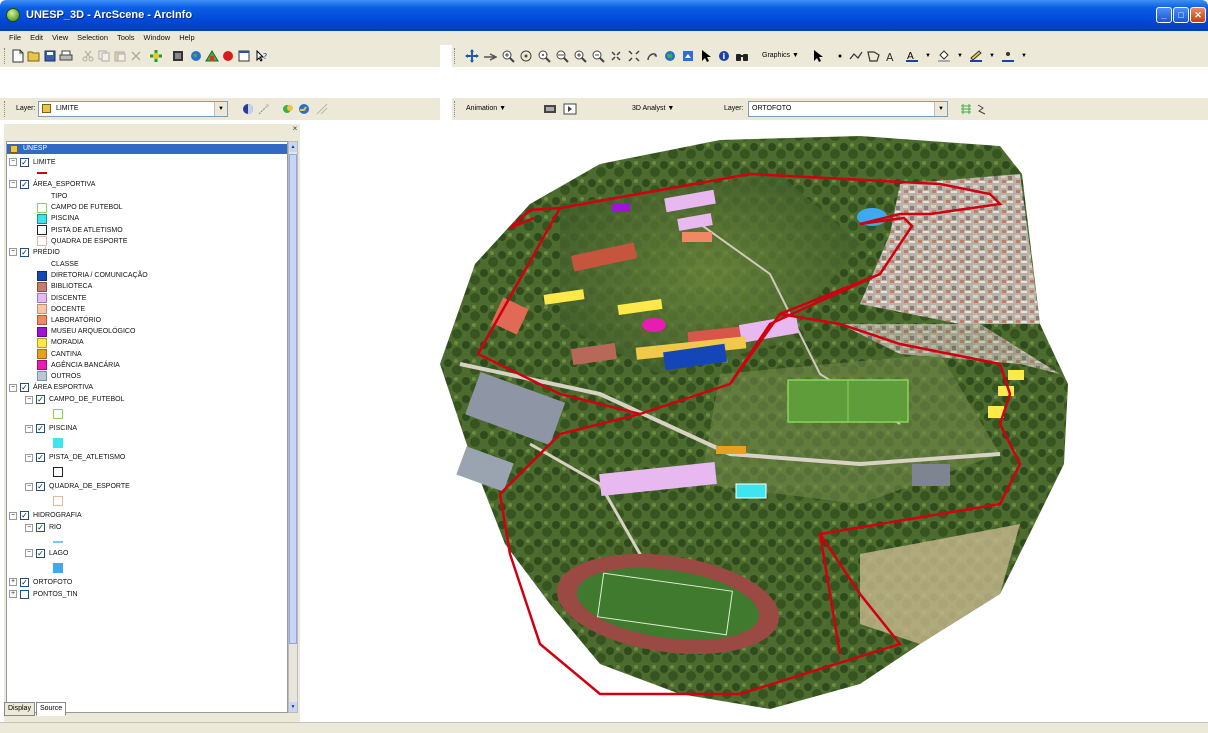 The width and height of the screenshot is (1208, 733). What do you see at coordinates (1164, 15) in the screenshot?
I see `minimize-button: _` at bounding box center [1164, 15].